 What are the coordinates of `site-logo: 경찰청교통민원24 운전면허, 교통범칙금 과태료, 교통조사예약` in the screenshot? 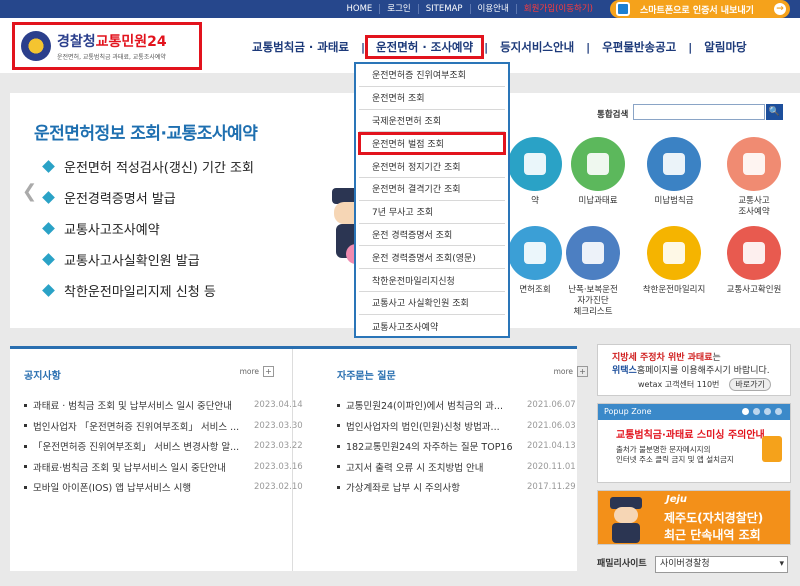 It's located at (107, 46).